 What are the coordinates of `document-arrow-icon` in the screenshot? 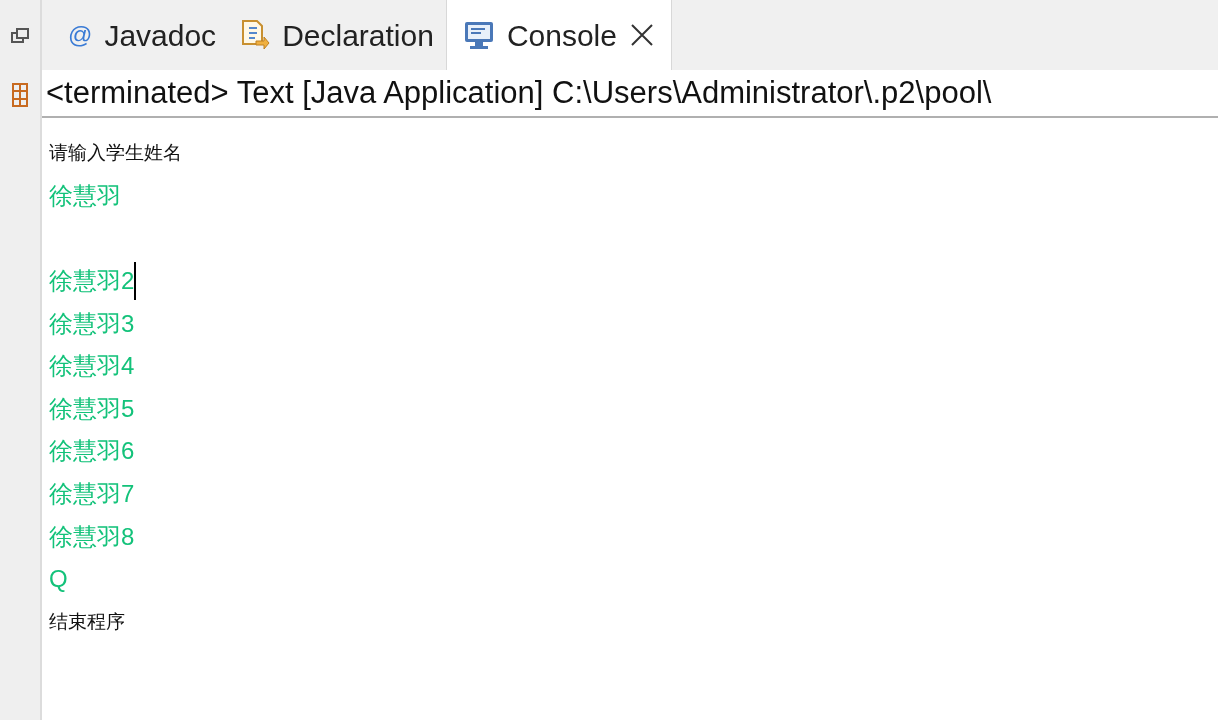 It's located at (255, 35).